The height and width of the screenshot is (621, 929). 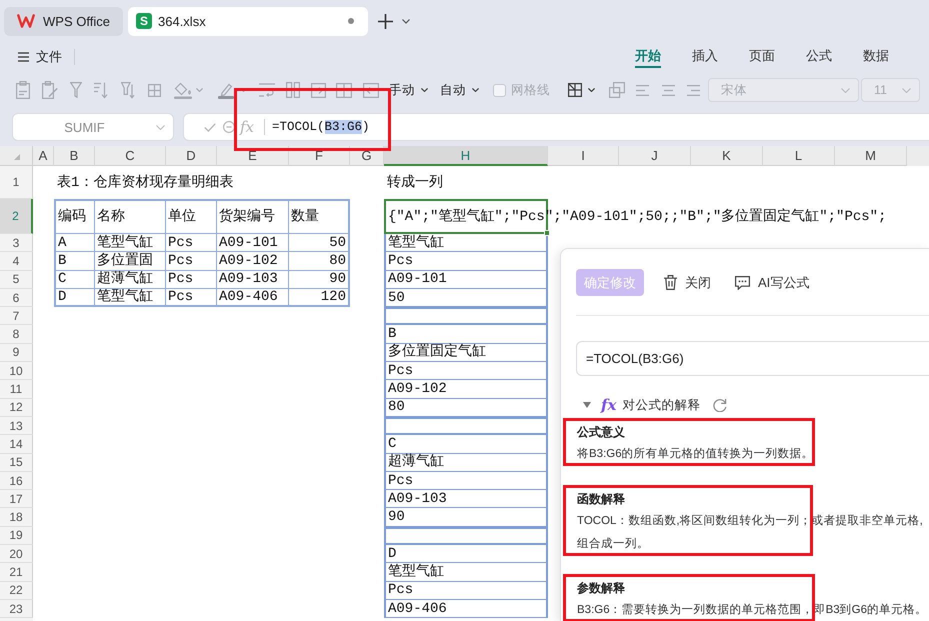 What do you see at coordinates (693, 90) in the screenshot?
I see `align-right-icon` at bounding box center [693, 90].